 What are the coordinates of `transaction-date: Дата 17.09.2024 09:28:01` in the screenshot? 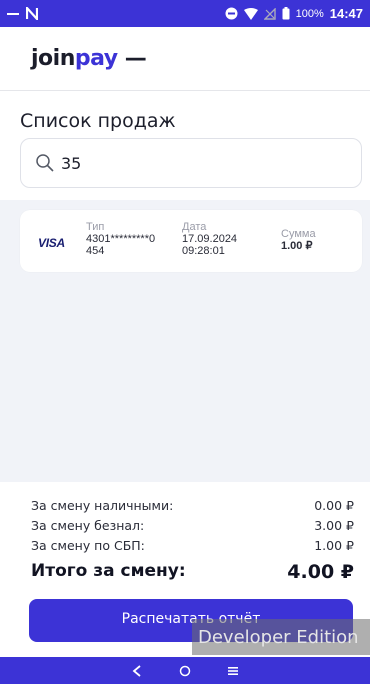 It's located at (222, 239).